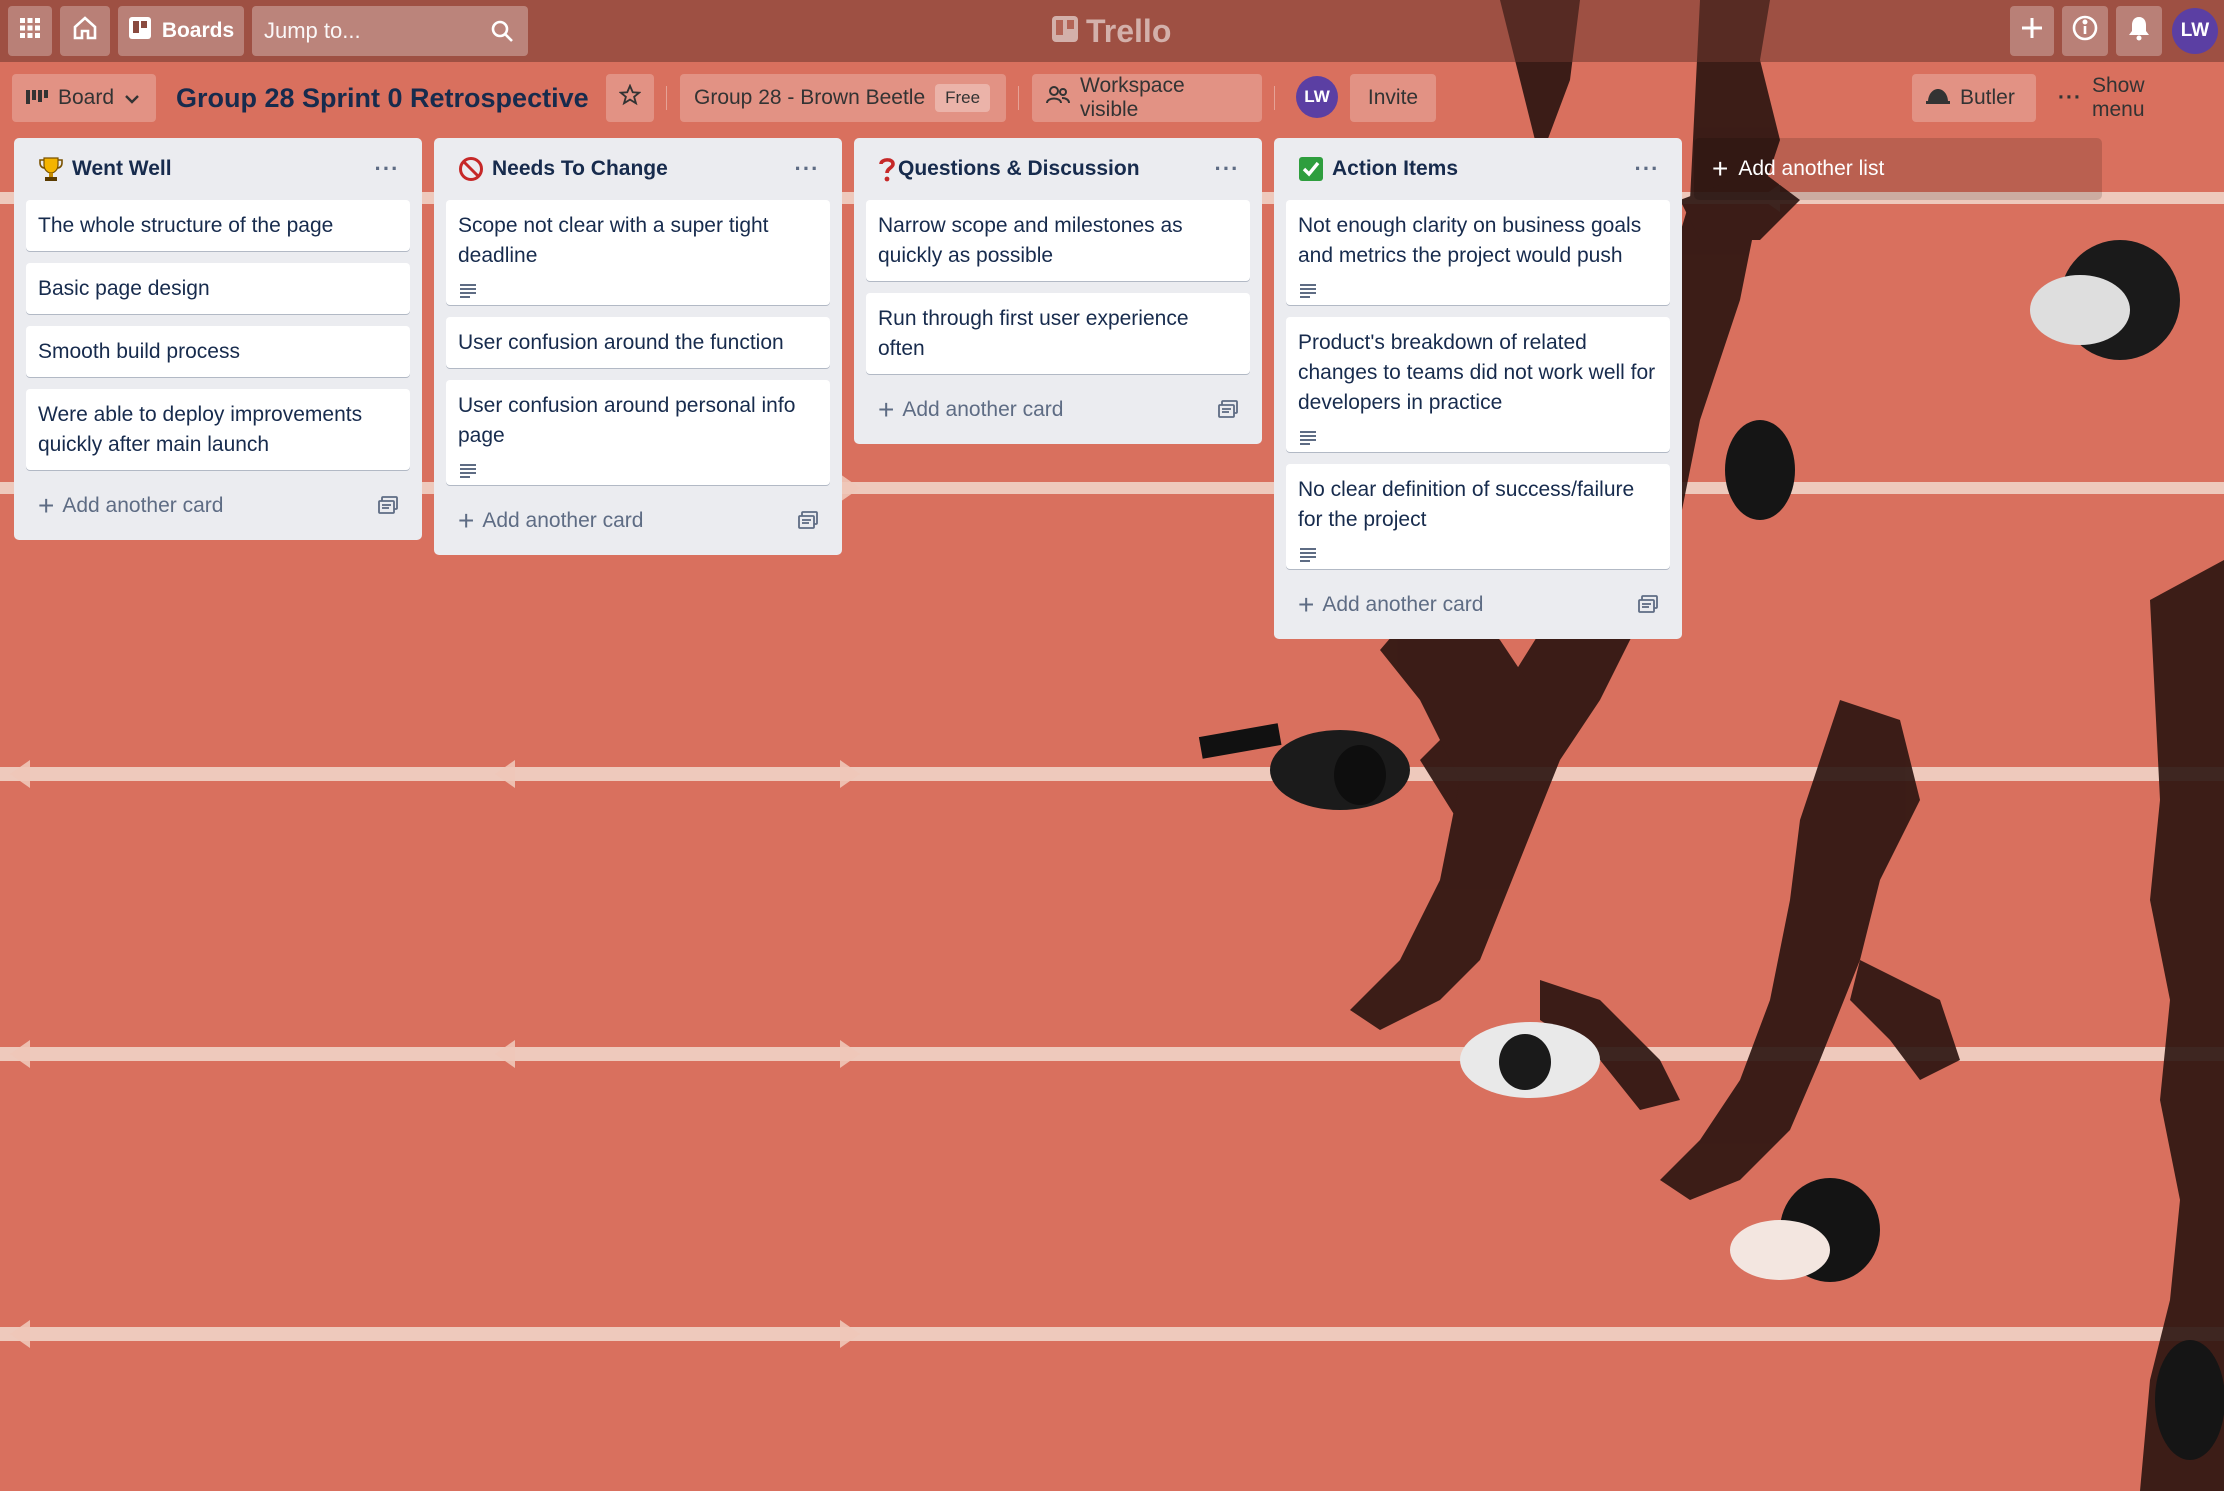 The width and height of the screenshot is (2224, 1491). I want to click on butler-icon, so click(1938, 98).